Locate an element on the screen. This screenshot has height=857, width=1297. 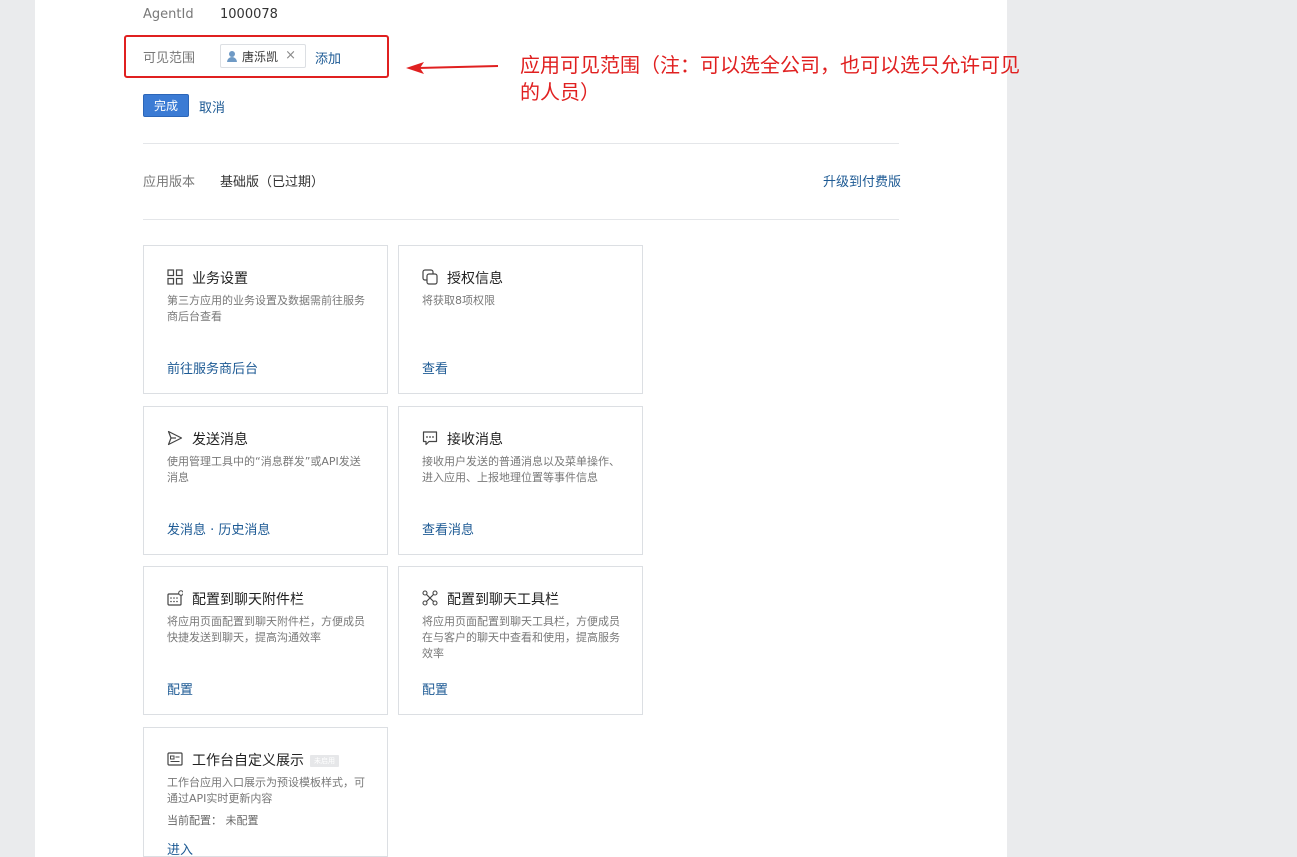
card-link: 查看消息 is located at coordinates (448, 528).